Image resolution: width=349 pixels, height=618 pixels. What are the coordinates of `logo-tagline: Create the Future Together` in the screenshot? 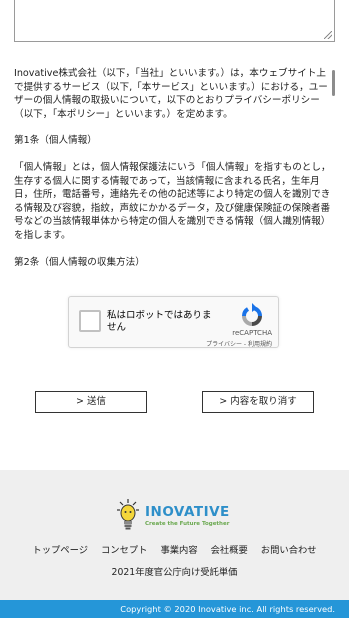 It's located at (187, 524).